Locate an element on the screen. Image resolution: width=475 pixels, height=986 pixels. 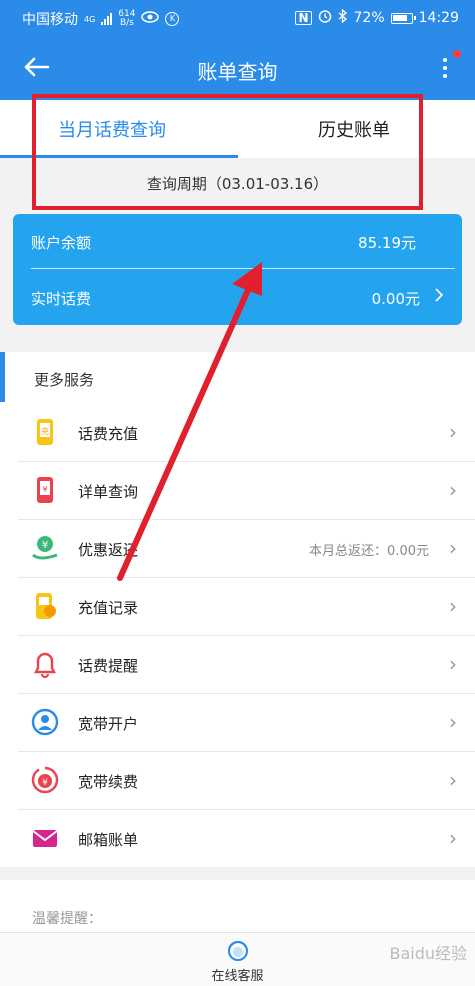
alarm-icon is located at coordinates (325, 18).